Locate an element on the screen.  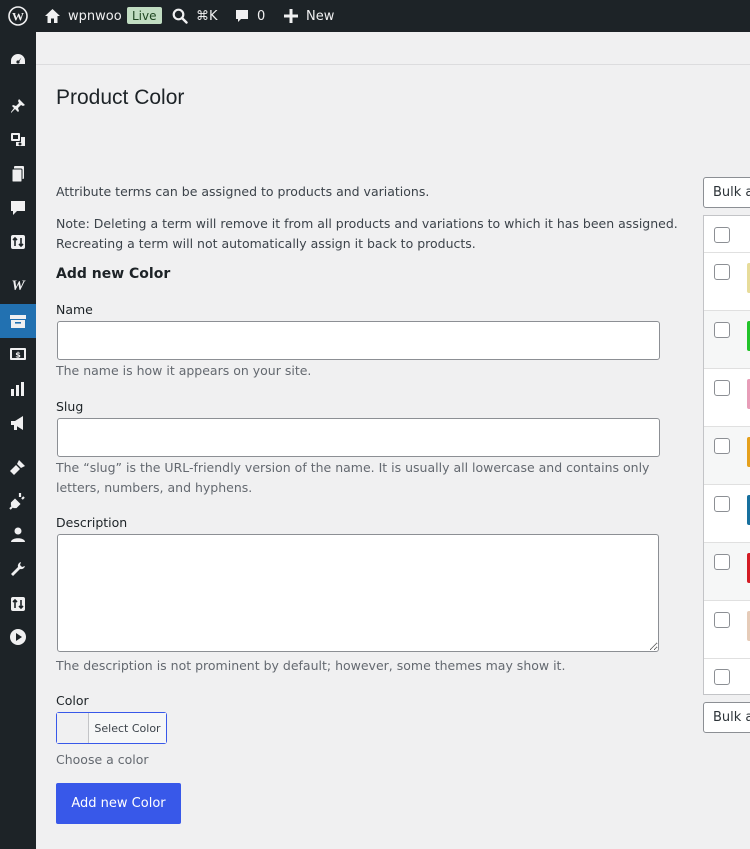
plus-icon is located at coordinates (291, 16).